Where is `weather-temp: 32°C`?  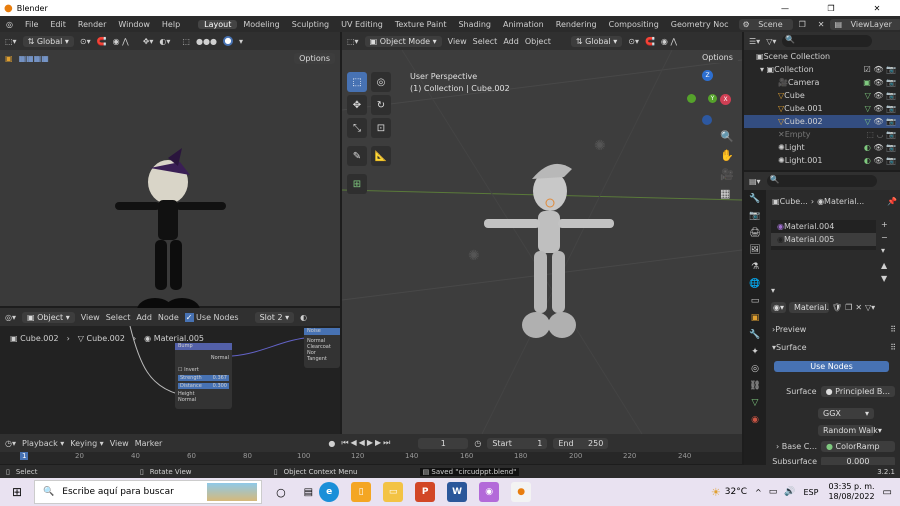
weather-temp: 32°C is located at coordinates (736, 492).